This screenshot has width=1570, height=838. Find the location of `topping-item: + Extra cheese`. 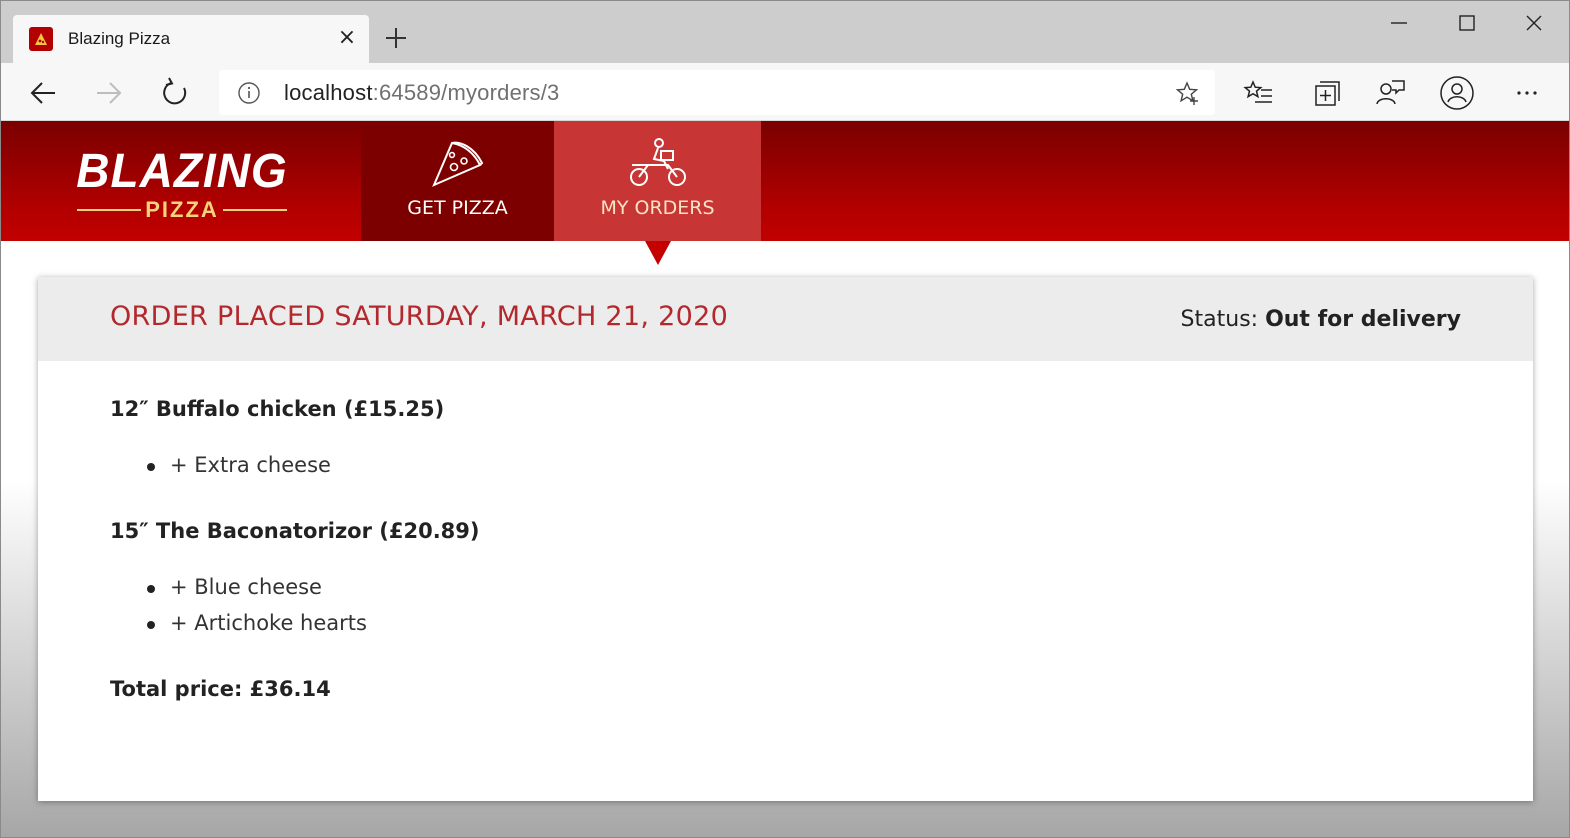

topping-item: + Extra cheese is located at coordinates (790, 471).